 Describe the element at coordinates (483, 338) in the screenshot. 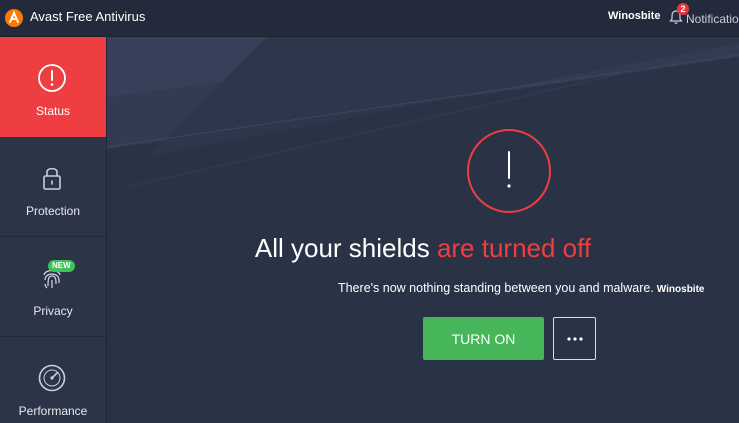

I see `turn-on-button: TURN ON` at that location.